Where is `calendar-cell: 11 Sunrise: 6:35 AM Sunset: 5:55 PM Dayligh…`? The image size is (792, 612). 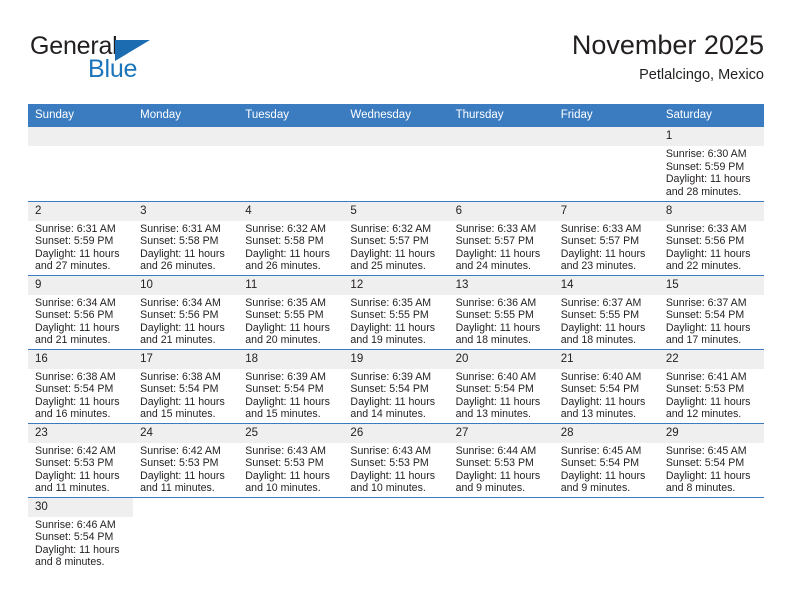
calendar-cell: 11 Sunrise: 6:35 AM Sunset: 5:55 PM Dayligh… is located at coordinates (291, 311).